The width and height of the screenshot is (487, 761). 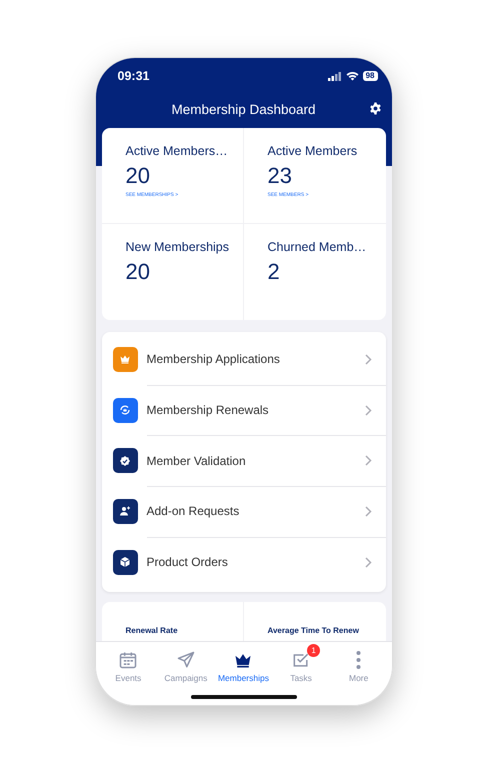 I want to click on menu-item: Member Validation, so click(x=244, y=460).